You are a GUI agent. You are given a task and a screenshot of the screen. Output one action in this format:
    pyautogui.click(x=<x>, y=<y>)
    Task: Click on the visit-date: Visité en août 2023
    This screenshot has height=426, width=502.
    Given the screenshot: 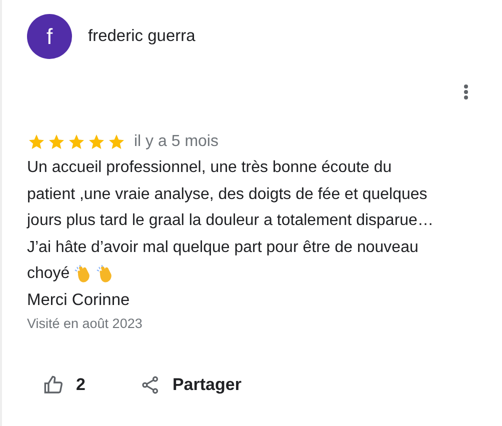 What is the action you would take?
    pyautogui.click(x=85, y=323)
    